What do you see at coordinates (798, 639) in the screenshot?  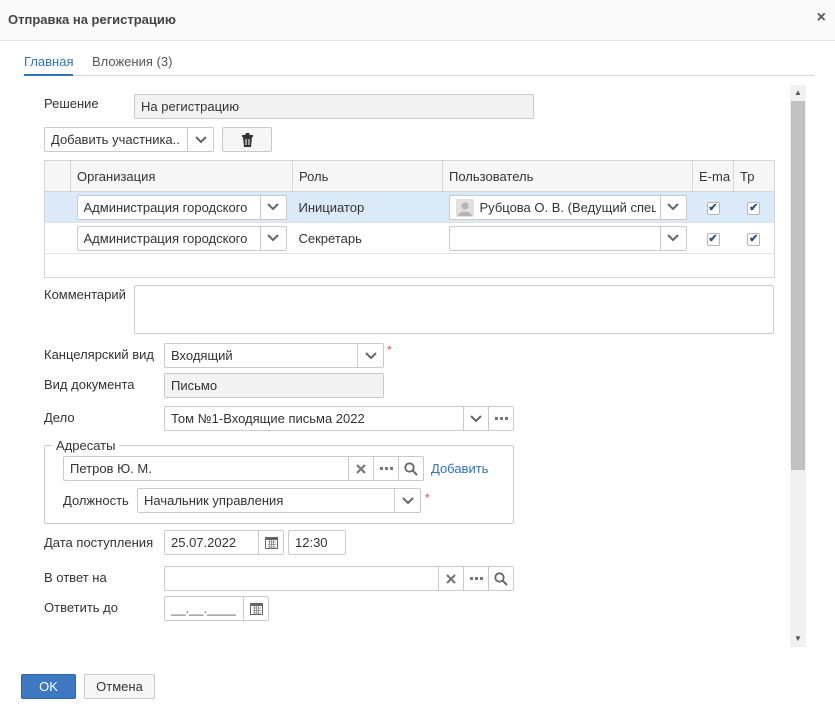 I see `scroll-down-icon: ▼` at bounding box center [798, 639].